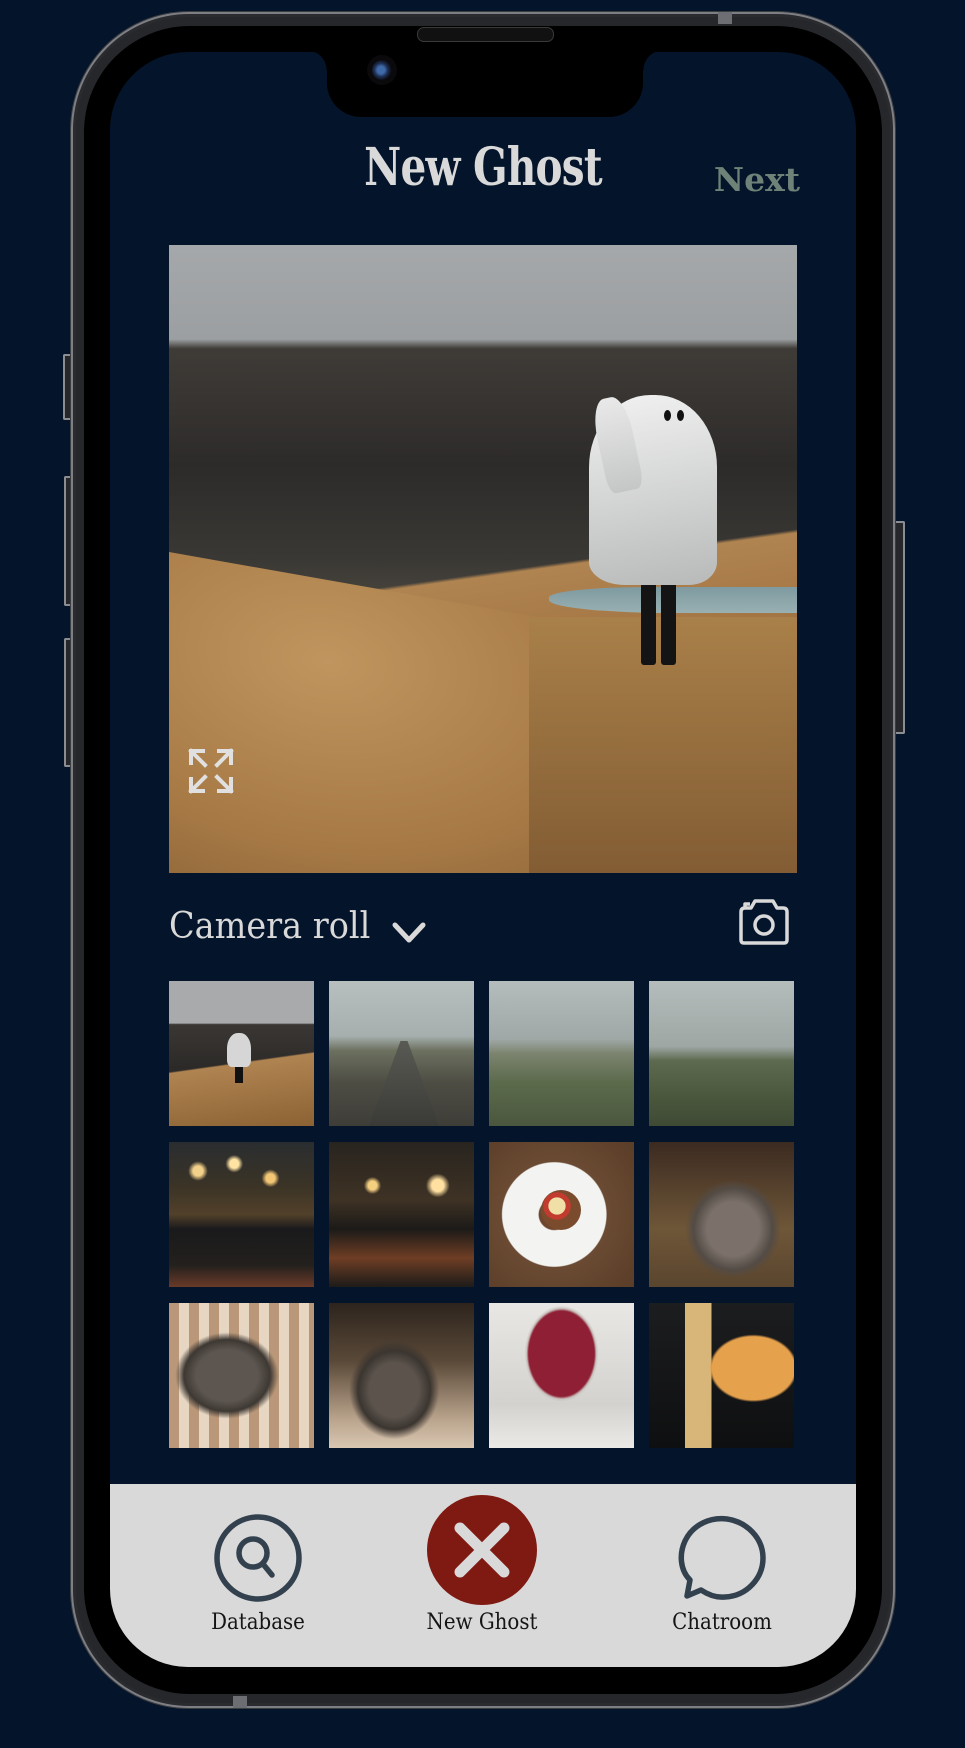 Image resolution: width=965 pixels, height=1748 pixels. I want to click on nav-label: Database, so click(258, 1622).